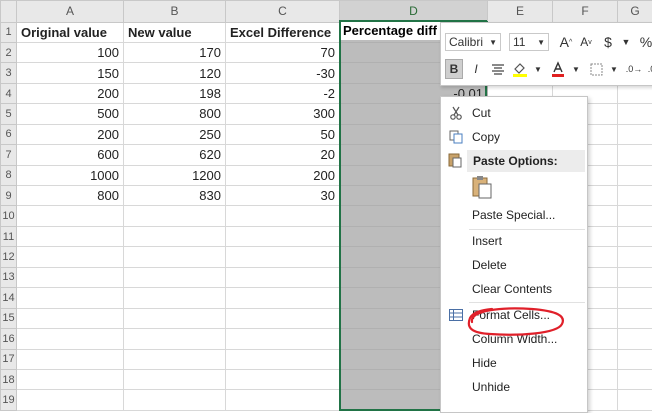 The height and width of the screenshot is (413, 652). I want to click on menu-item-delete: Delete, so click(514, 265).